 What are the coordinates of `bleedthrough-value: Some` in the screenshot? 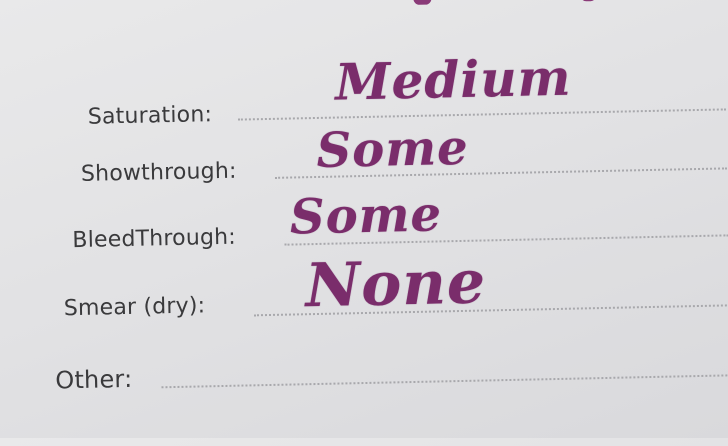 It's located at (366, 216).